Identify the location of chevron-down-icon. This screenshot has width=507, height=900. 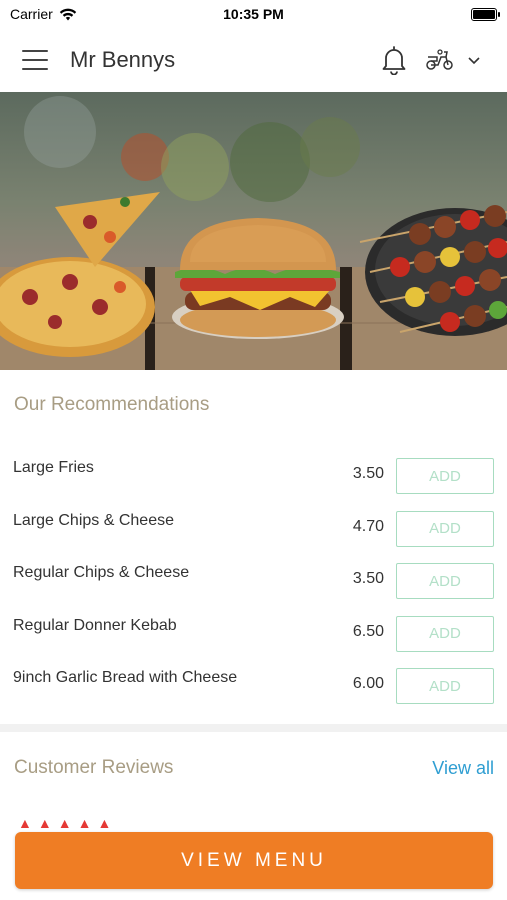
(474, 61).